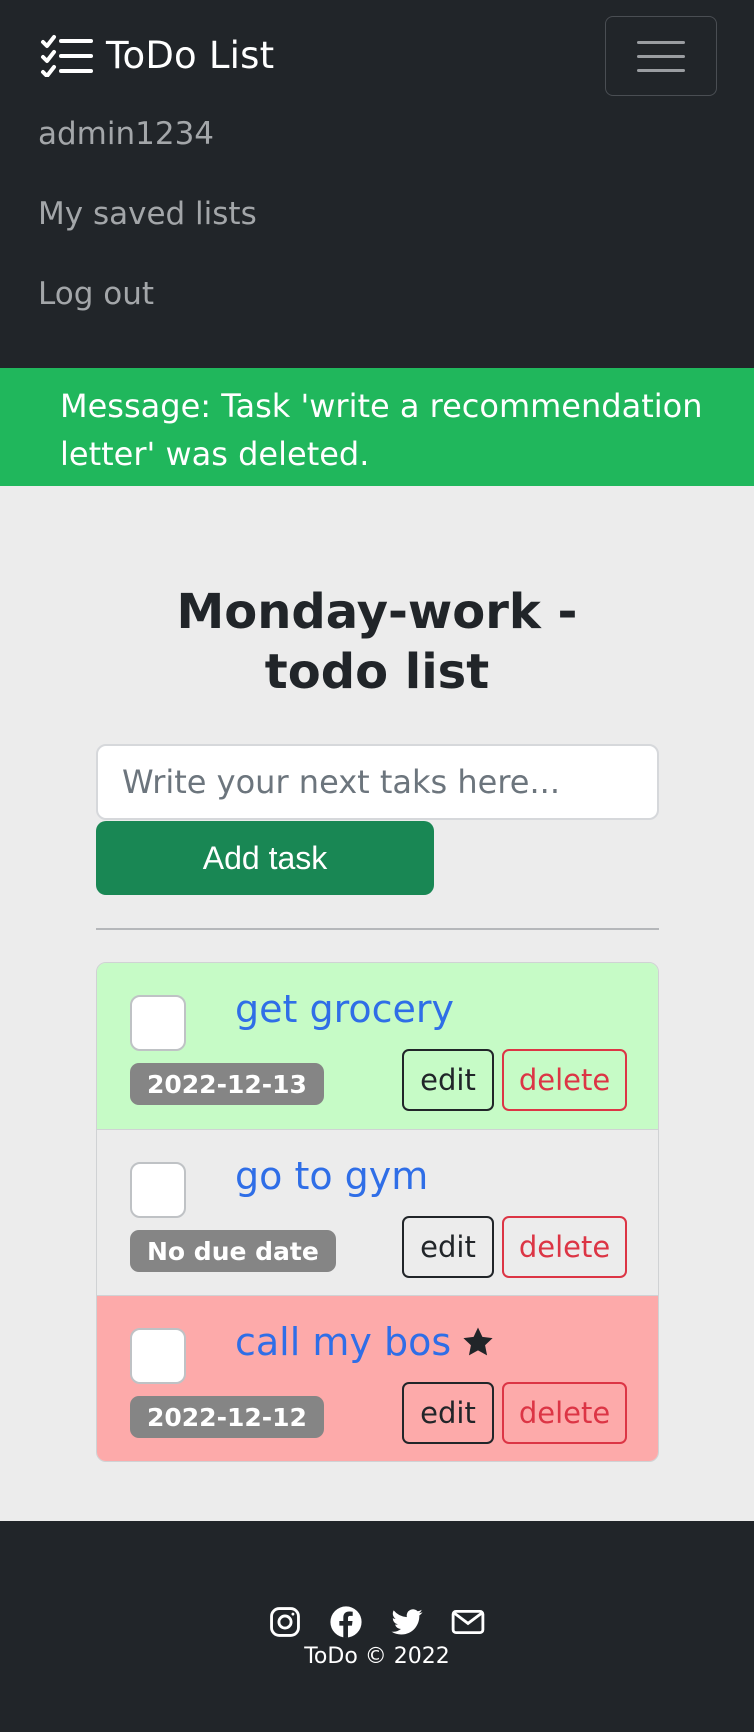 Image resolution: width=754 pixels, height=1732 pixels. What do you see at coordinates (346, 1622) in the screenshot?
I see `facebook-icon` at bounding box center [346, 1622].